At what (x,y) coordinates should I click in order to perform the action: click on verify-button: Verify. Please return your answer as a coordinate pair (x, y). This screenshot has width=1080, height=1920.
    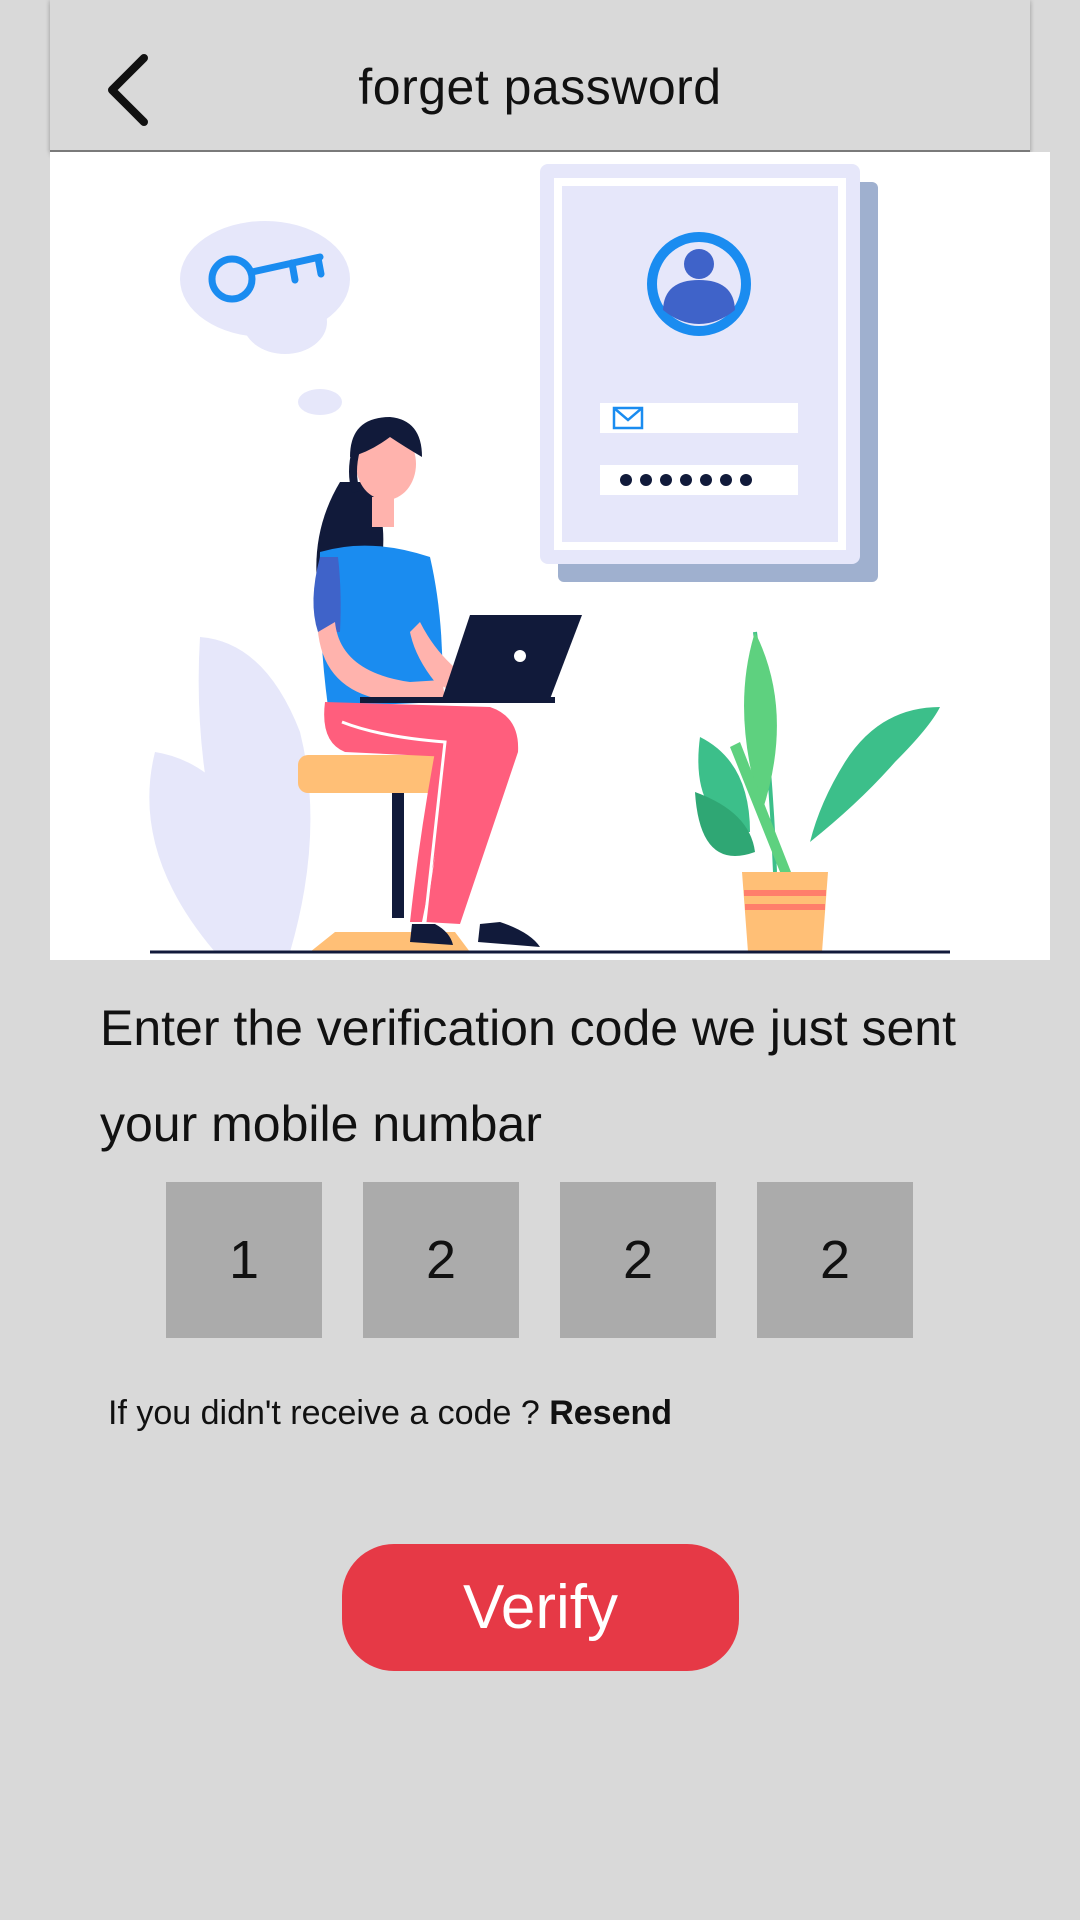
    Looking at the image, I should click on (540, 1607).